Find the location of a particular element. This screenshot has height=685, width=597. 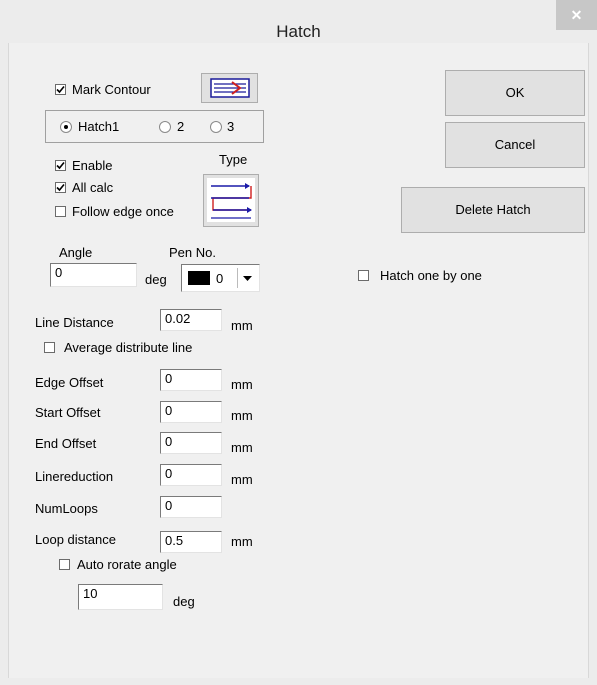

all-calc-label: All calc is located at coordinates (93, 187).